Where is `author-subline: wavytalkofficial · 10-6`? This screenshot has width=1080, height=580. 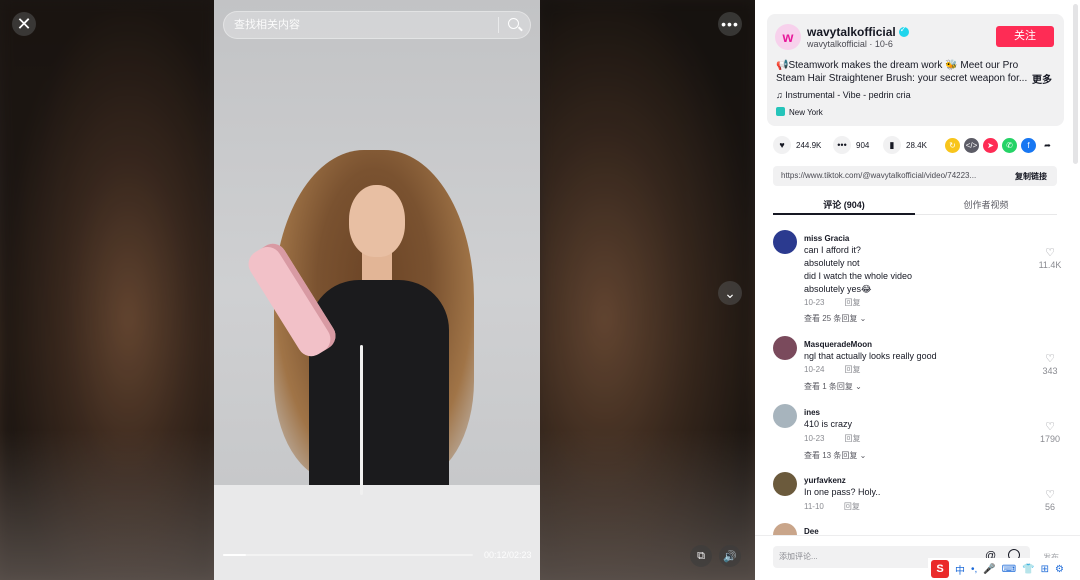
author-subline: wavytalkofficial · 10-6 is located at coordinates (850, 44).